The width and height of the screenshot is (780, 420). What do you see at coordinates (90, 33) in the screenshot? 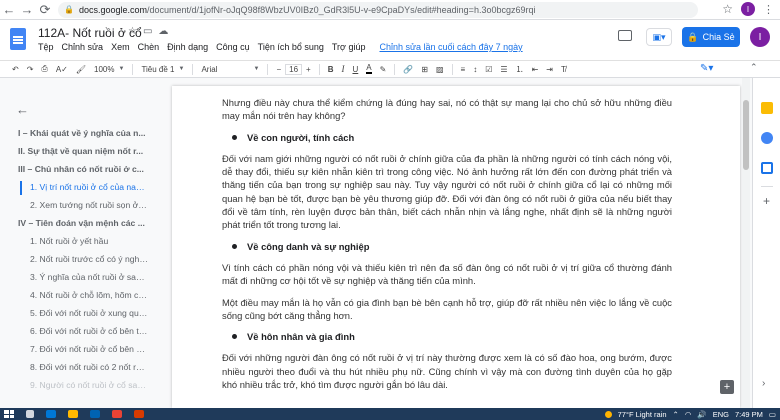
I see `document-title: 112A- Nốt ruồi ở cổ` at bounding box center [90, 33].